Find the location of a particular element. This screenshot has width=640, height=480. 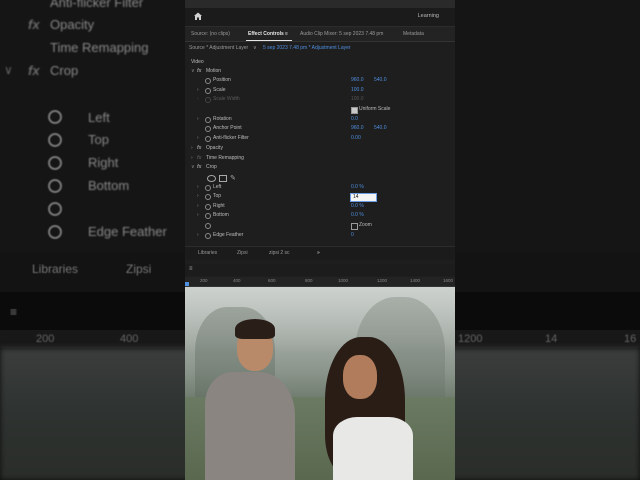

tab-metadata: Metadata is located at coordinates (413, 34).